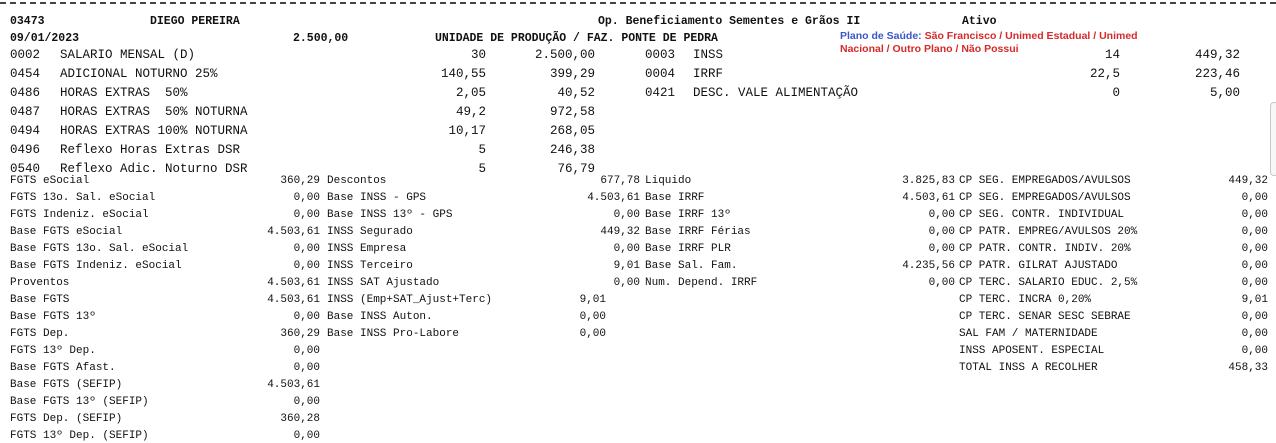 The height and width of the screenshot is (443, 1276). Describe the element at coordinates (470, 112) in the screenshot. I see `earning-ref: 49,2` at that location.